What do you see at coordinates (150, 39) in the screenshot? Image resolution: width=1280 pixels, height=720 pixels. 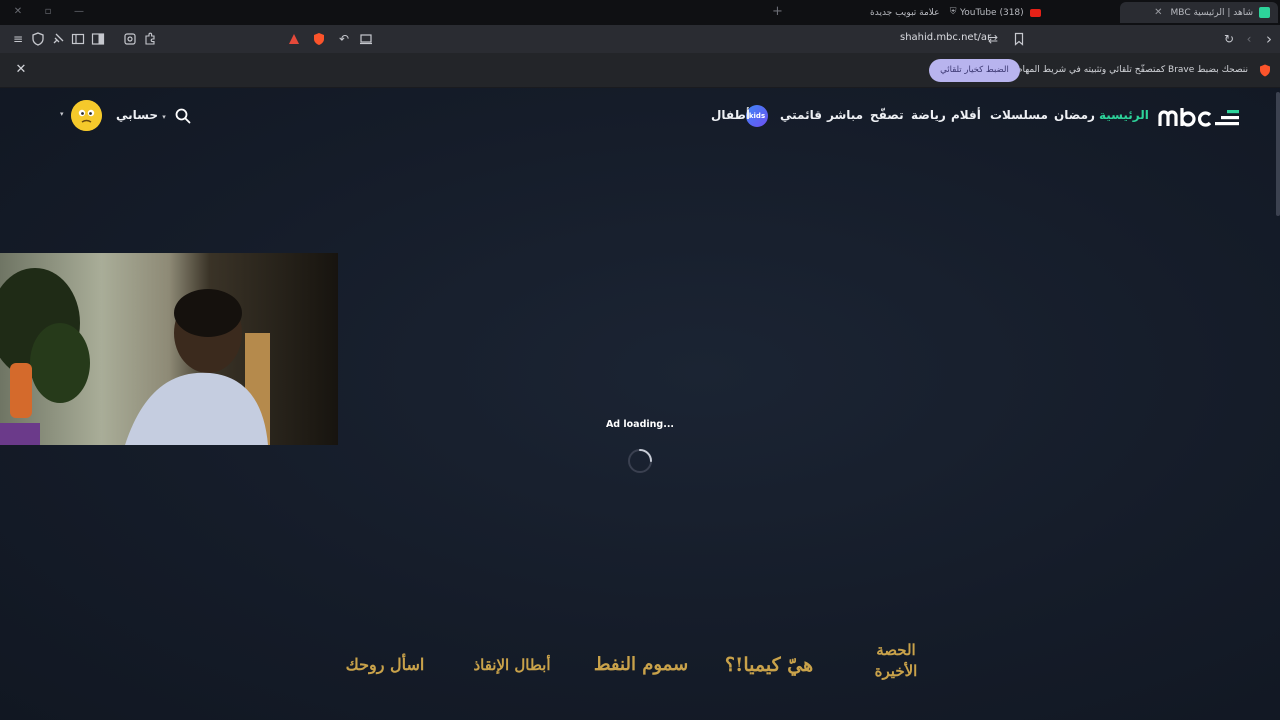 I see `extensions-icon` at bounding box center [150, 39].